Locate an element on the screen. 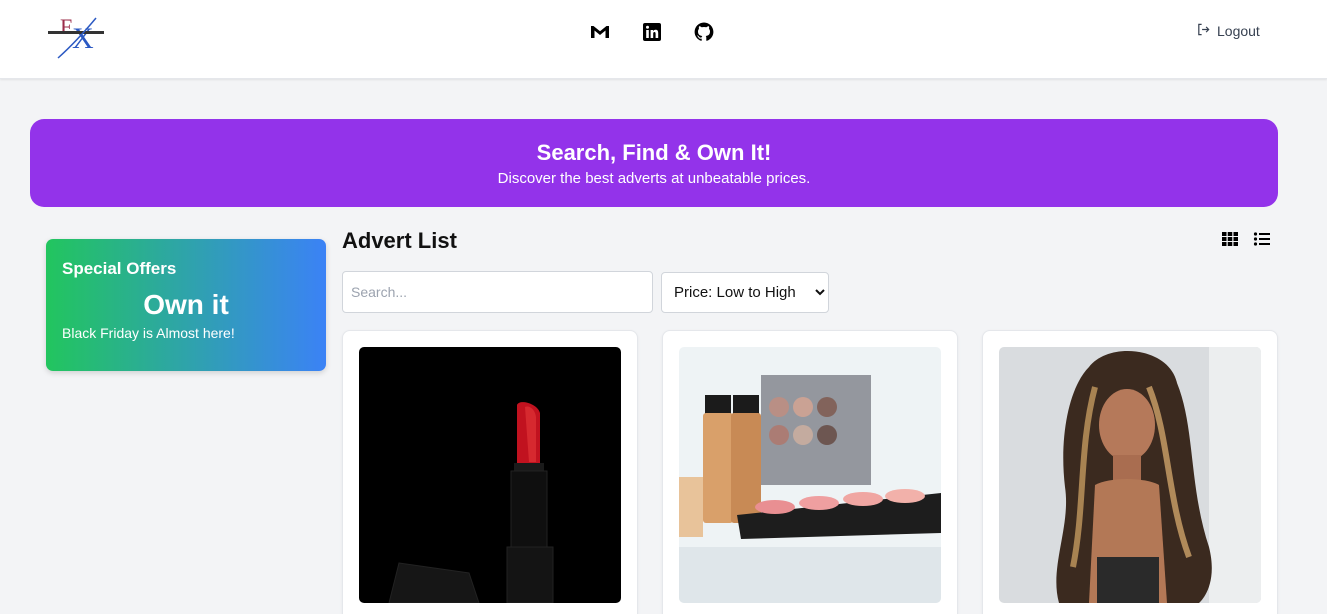 This screenshot has height=614, width=1327. makeup-palette-image is located at coordinates (810, 475).